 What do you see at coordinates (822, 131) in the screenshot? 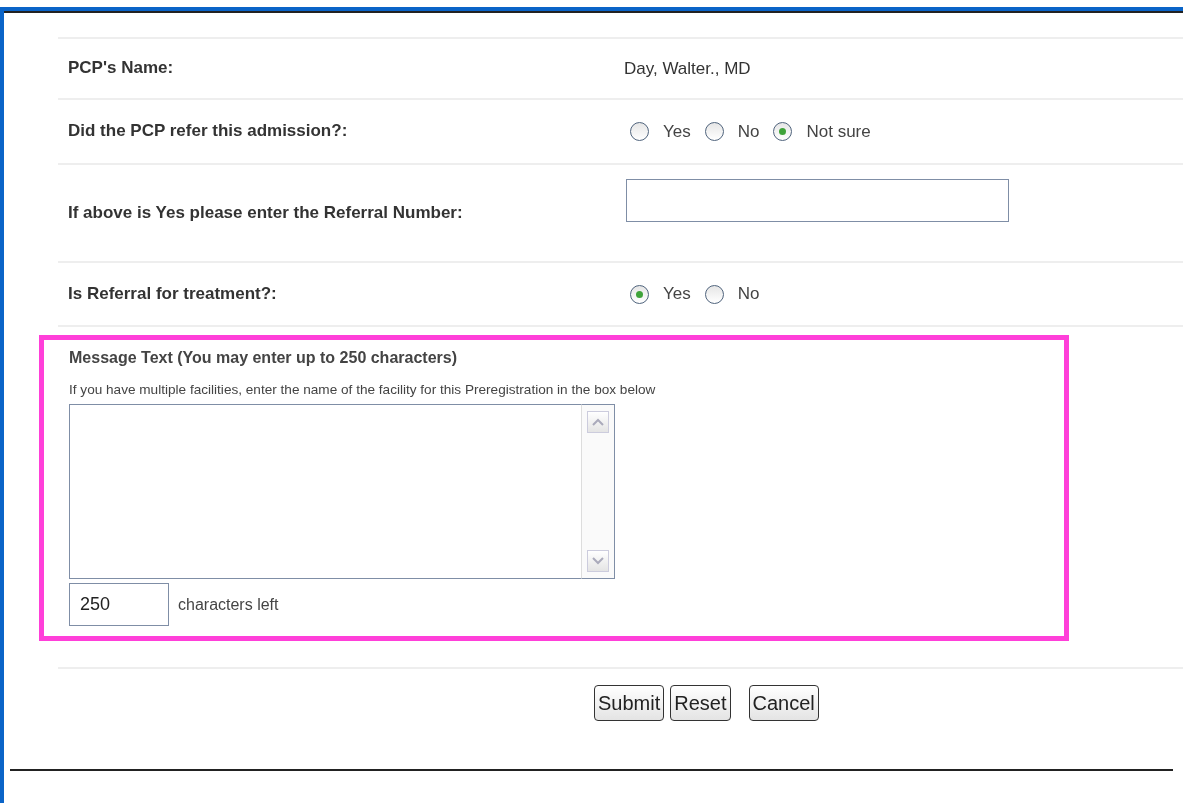
I see `radio-option: Not sure` at bounding box center [822, 131].